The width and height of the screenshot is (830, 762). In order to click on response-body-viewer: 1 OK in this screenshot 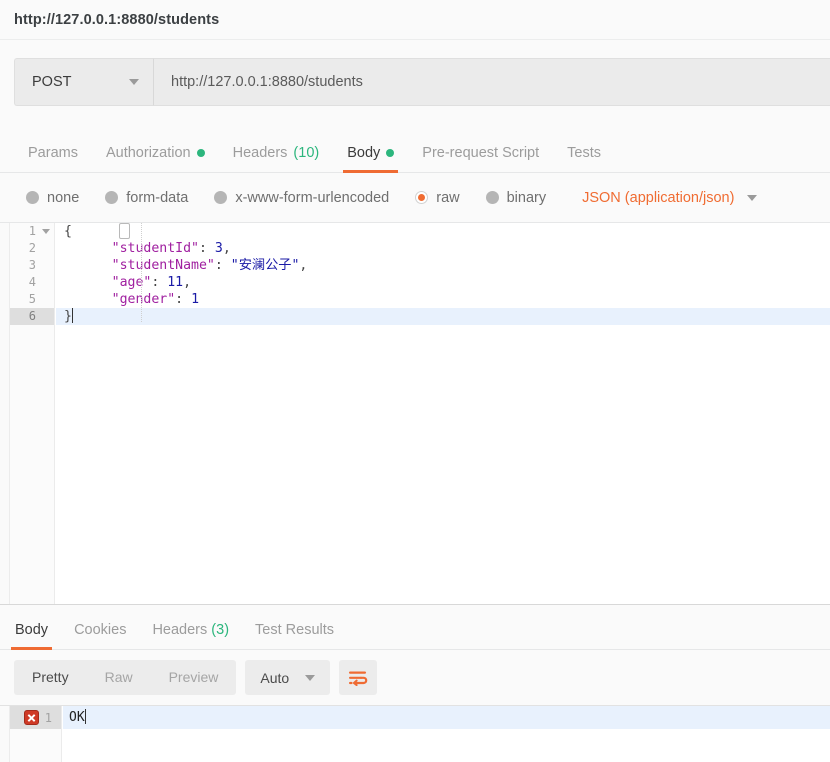, I will do `click(415, 733)`.